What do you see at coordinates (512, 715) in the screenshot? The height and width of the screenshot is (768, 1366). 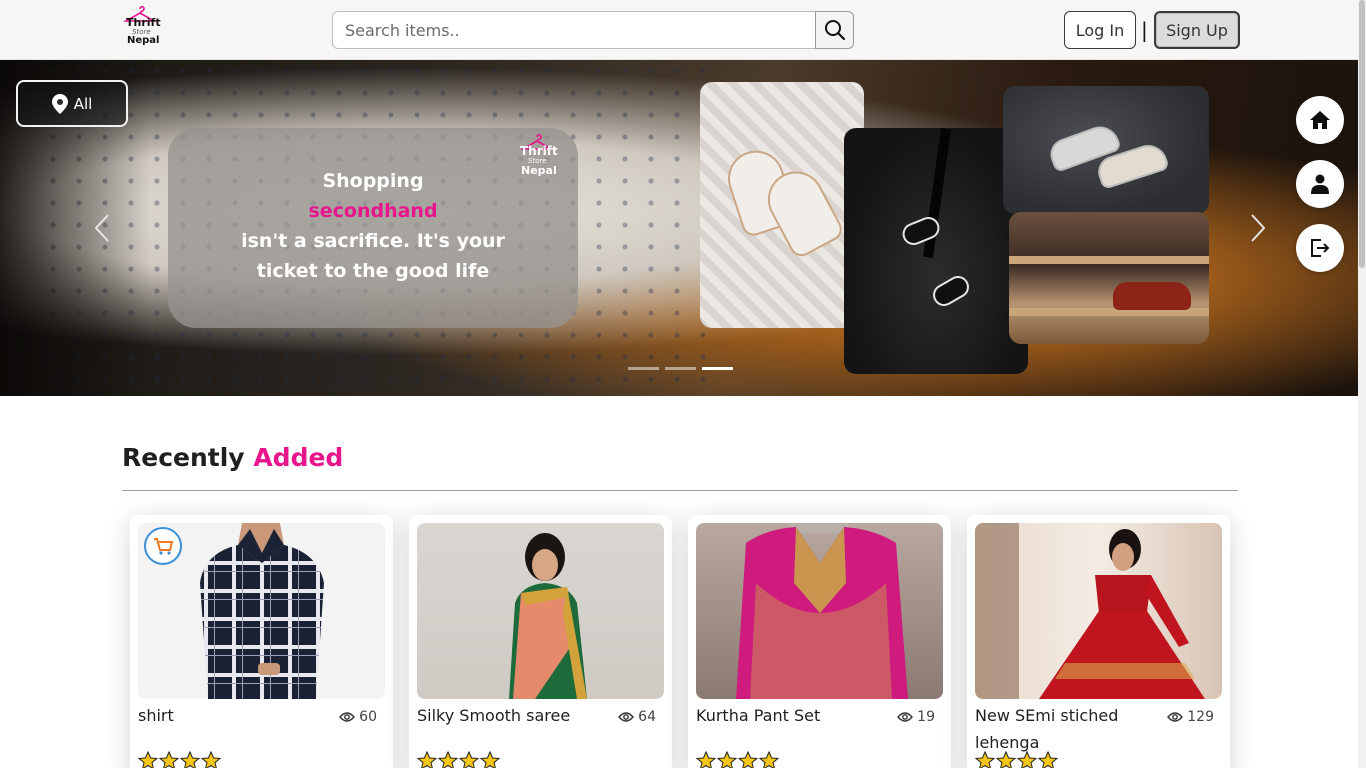 I see `product-name: Silky Smooth saree` at bounding box center [512, 715].